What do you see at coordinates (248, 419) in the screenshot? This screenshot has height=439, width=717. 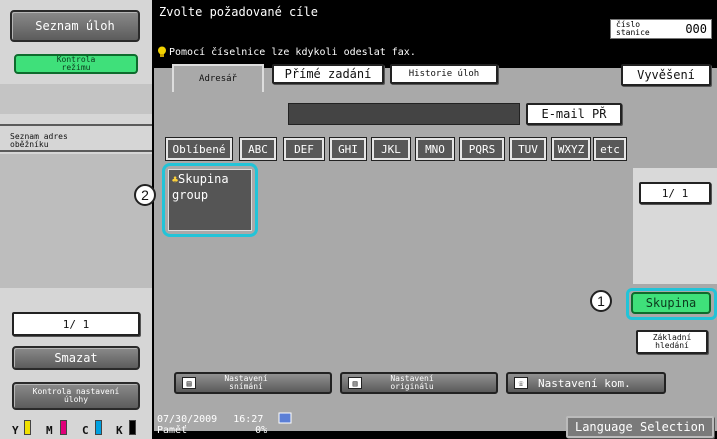 I see `status-time: 16:27` at bounding box center [248, 419].